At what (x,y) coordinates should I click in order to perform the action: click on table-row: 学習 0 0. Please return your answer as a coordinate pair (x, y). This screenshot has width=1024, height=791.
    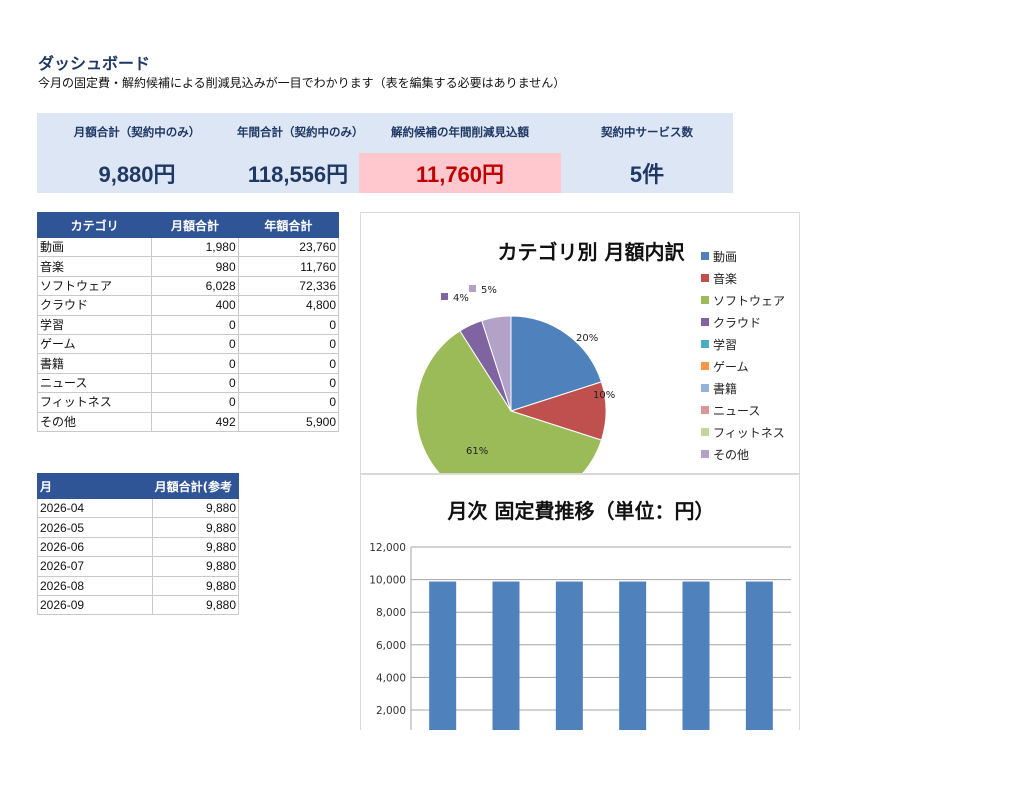
    Looking at the image, I should click on (188, 324).